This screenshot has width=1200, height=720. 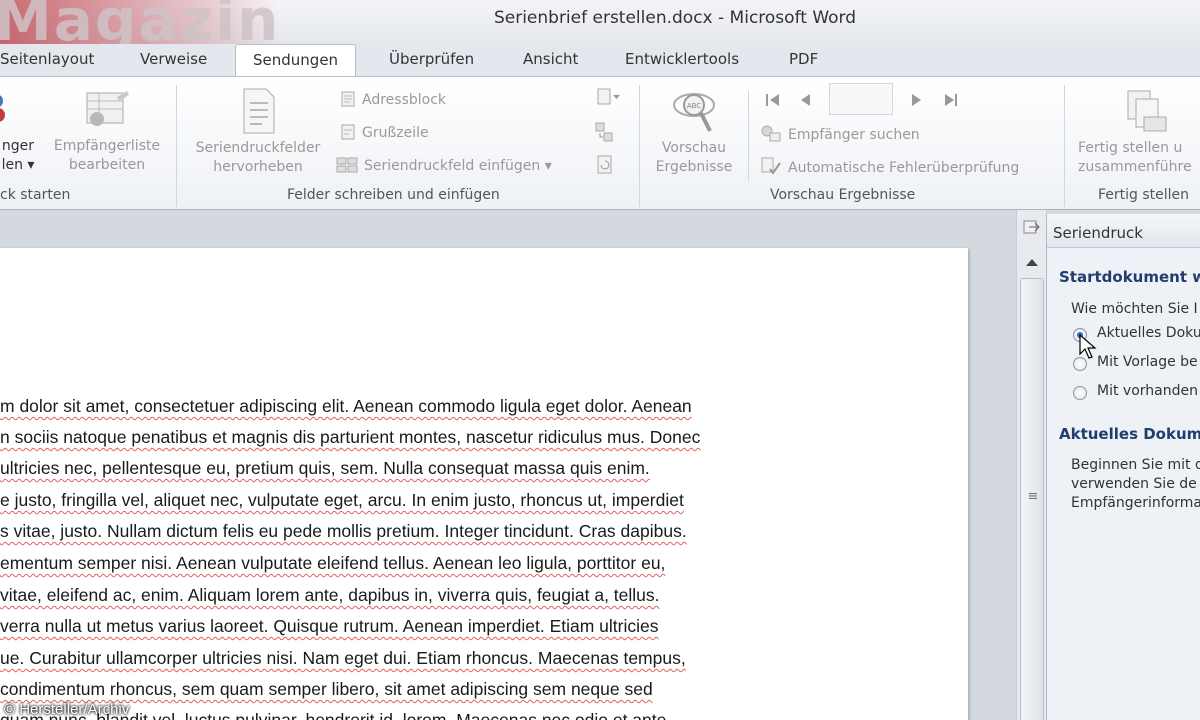 What do you see at coordinates (605, 167) in the screenshot?
I see `update-labels-icon` at bounding box center [605, 167].